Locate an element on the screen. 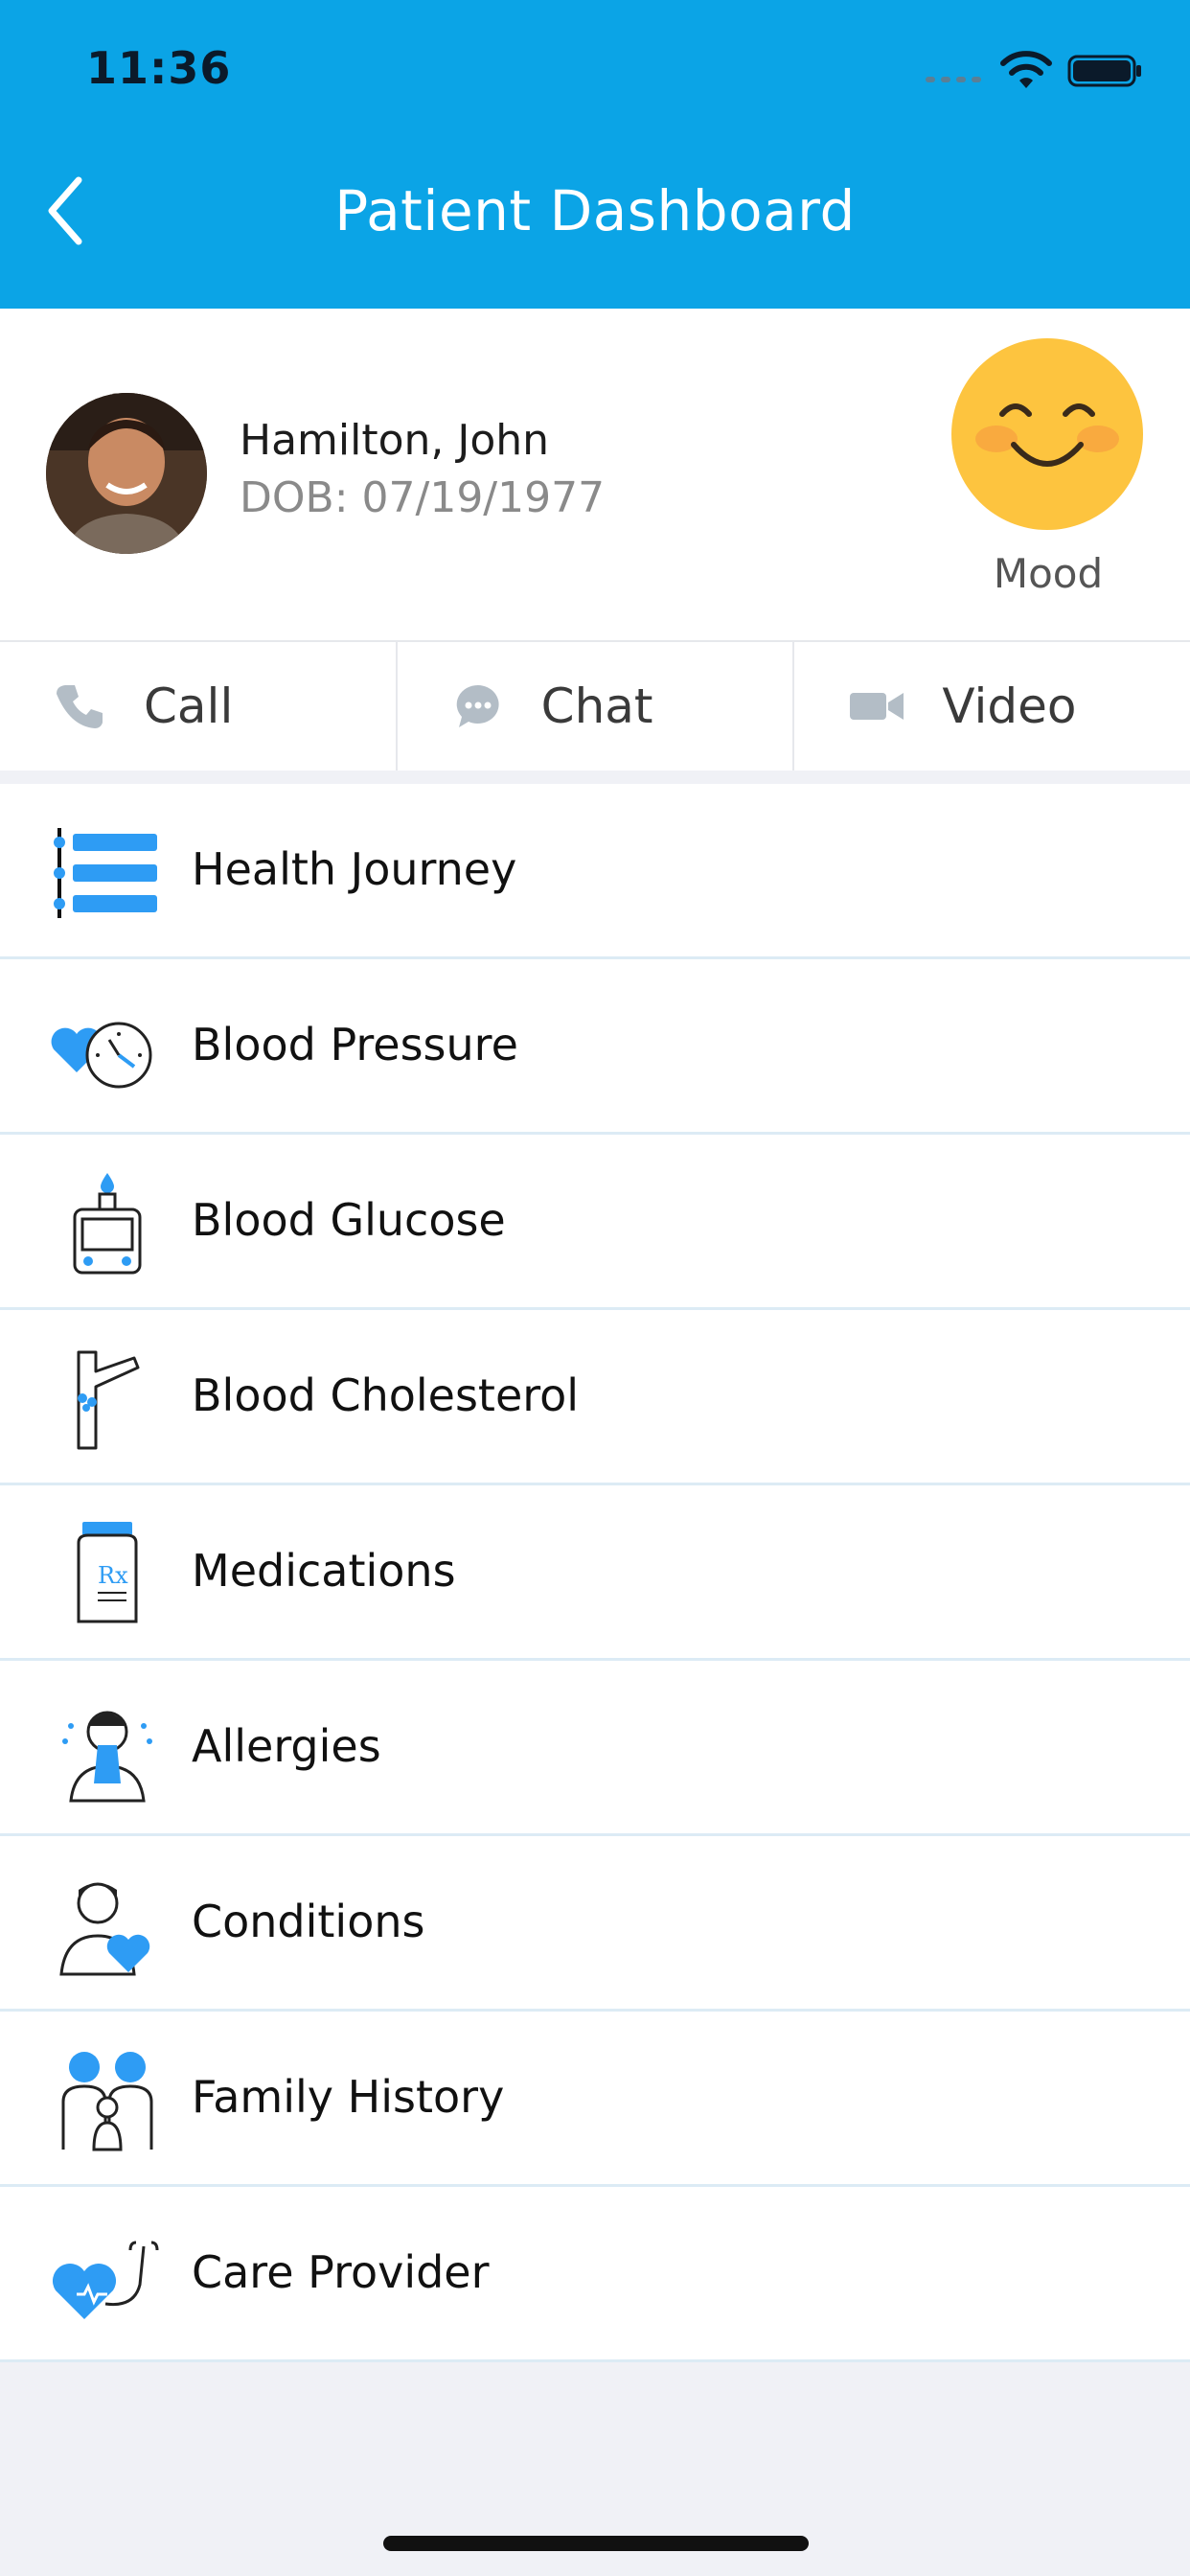 The width and height of the screenshot is (1190, 2576). menu-item-conditions: Conditions is located at coordinates (595, 1924).